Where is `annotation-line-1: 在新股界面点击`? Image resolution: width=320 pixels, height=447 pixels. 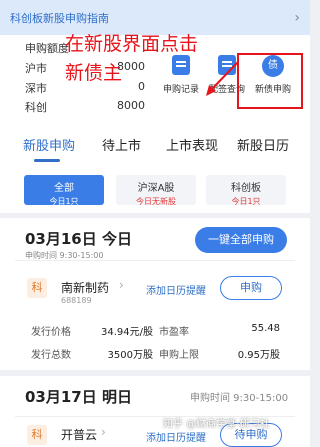
annotation-line-1: 在新股界面点击 is located at coordinates (132, 44).